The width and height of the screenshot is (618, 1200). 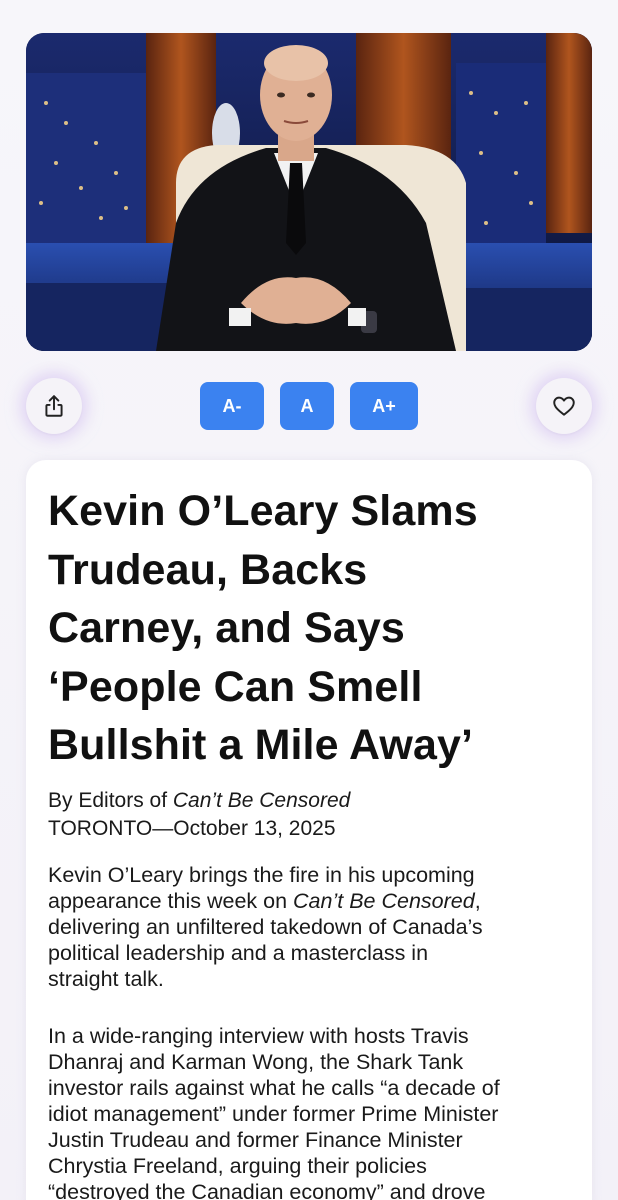 I want to click on share-button, so click(x=54, y=406).